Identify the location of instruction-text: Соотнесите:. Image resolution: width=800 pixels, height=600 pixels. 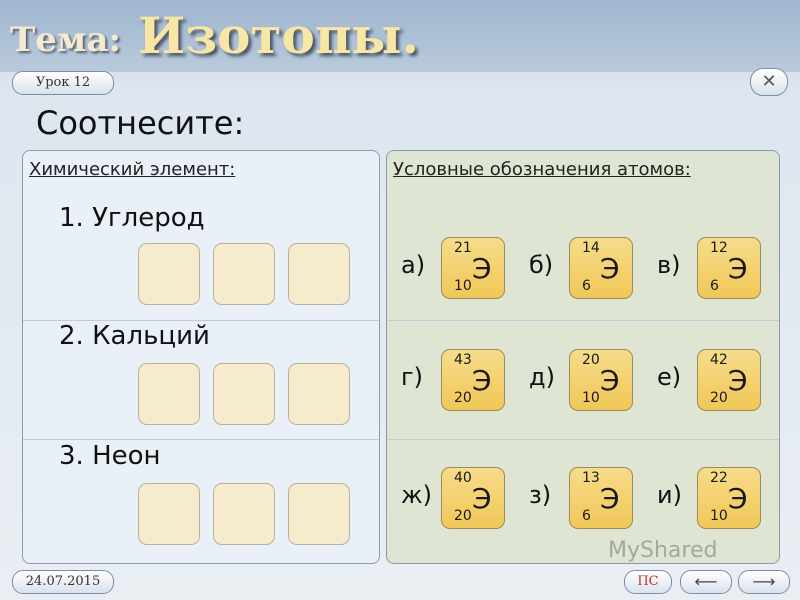
(140, 123).